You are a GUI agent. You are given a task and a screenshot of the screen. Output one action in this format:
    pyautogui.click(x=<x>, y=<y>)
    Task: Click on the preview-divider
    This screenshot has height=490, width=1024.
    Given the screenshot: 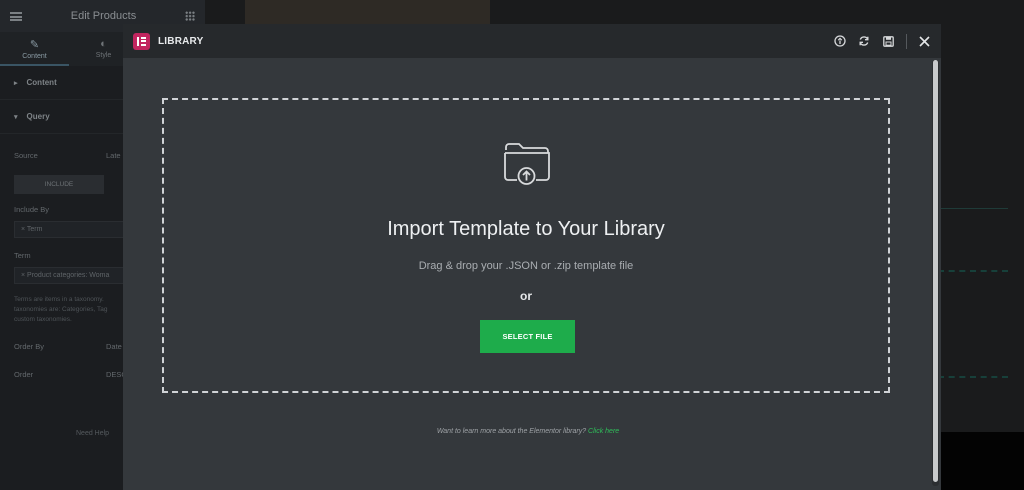 What is the action you would take?
    pyautogui.click(x=973, y=208)
    